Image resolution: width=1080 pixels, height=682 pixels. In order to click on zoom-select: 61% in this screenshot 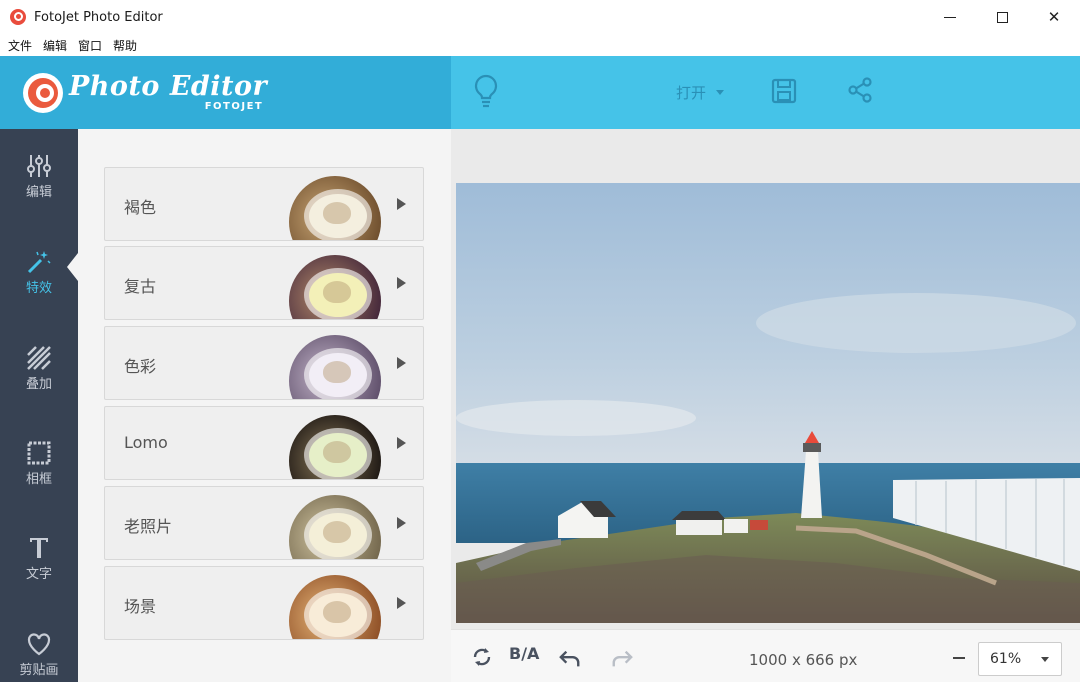, I will do `click(1020, 659)`.